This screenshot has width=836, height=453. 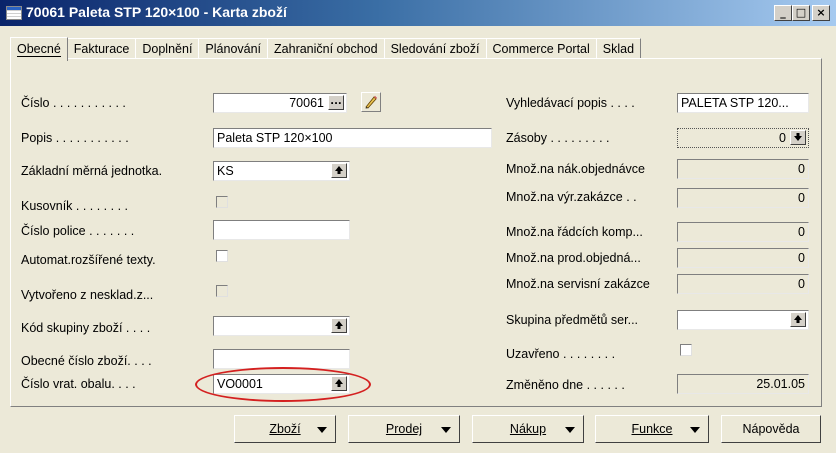 What do you see at coordinates (771, 429) in the screenshot?
I see `help-button: Nápověda` at bounding box center [771, 429].